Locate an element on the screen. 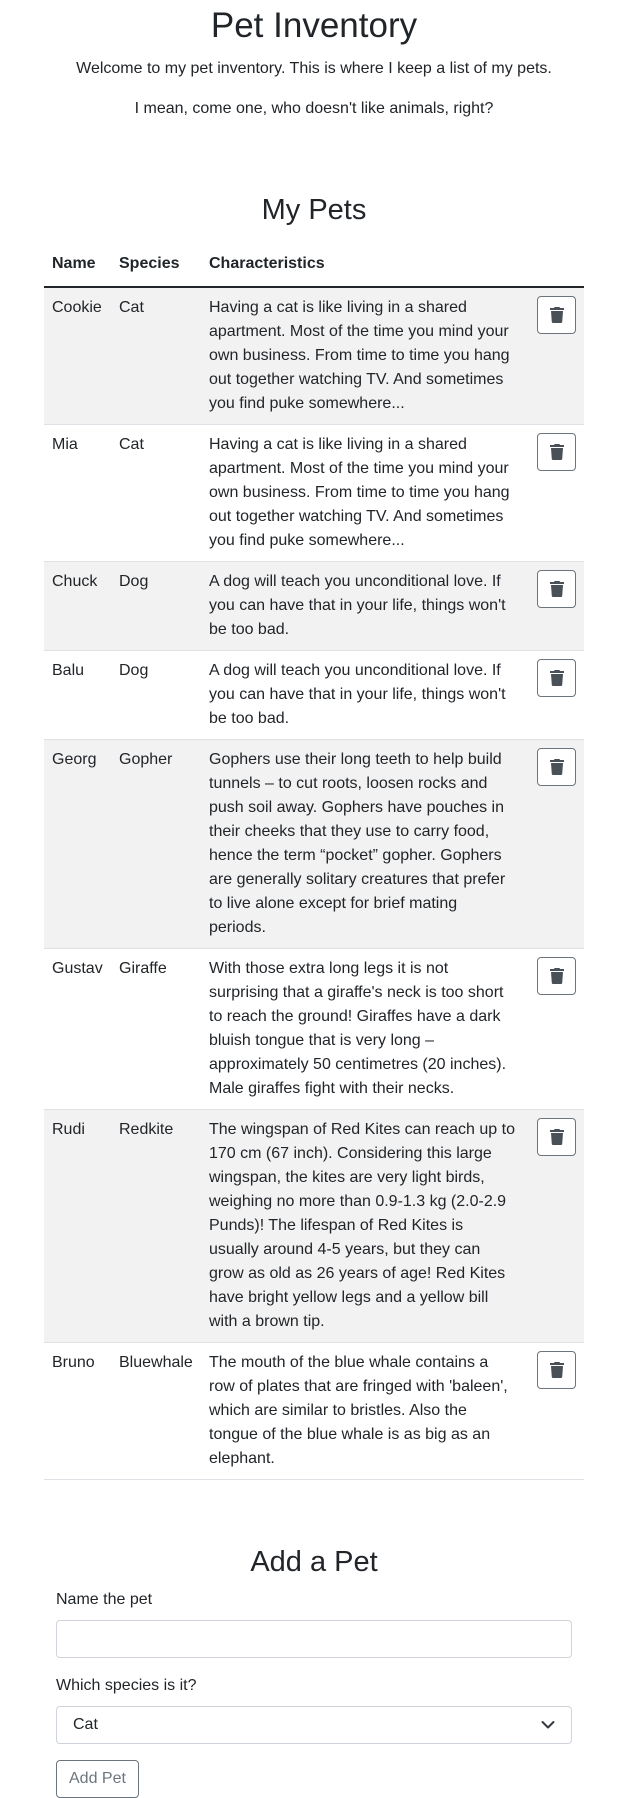 The height and width of the screenshot is (1798, 628). species-select: Cat is located at coordinates (314, 1725).